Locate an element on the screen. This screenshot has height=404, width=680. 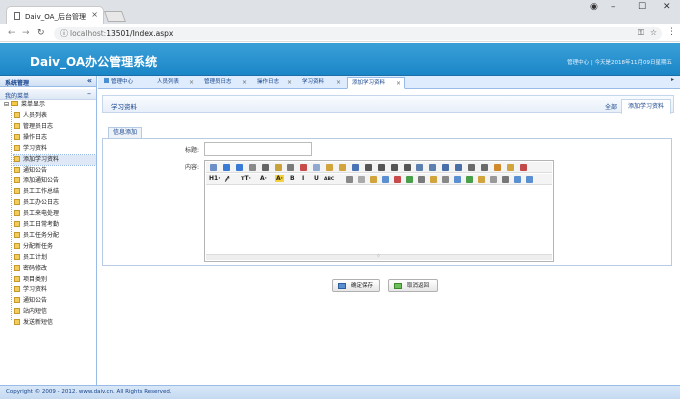
new-tab-button is located at coordinates (115, 16).